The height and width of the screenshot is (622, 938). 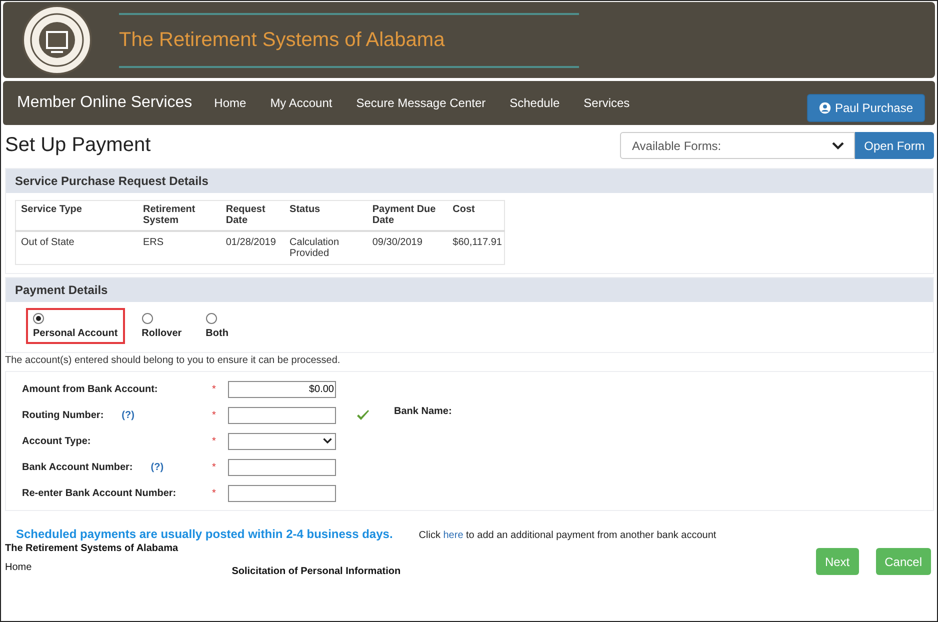 I want to click on nav-link: Secure Message Center, so click(x=421, y=103).